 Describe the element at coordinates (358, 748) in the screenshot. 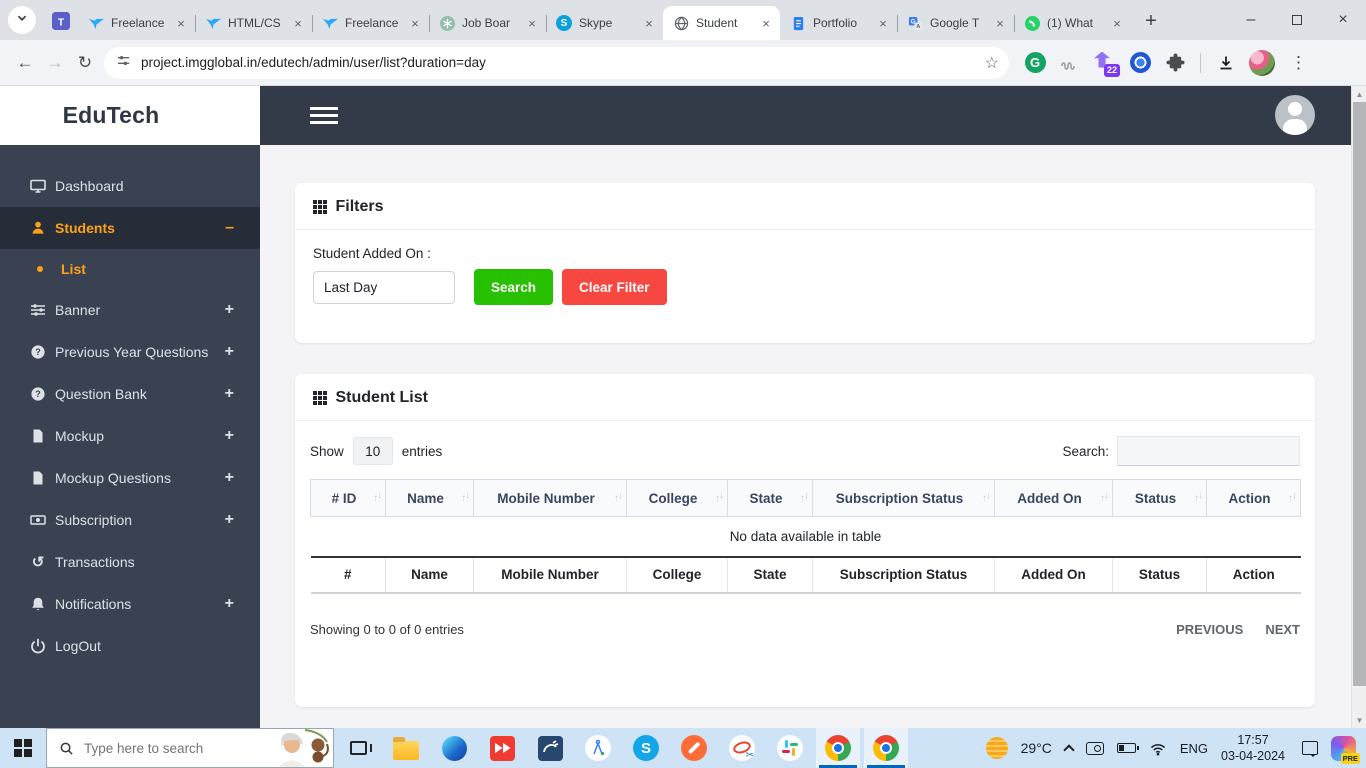

I see `taskview-button` at that location.